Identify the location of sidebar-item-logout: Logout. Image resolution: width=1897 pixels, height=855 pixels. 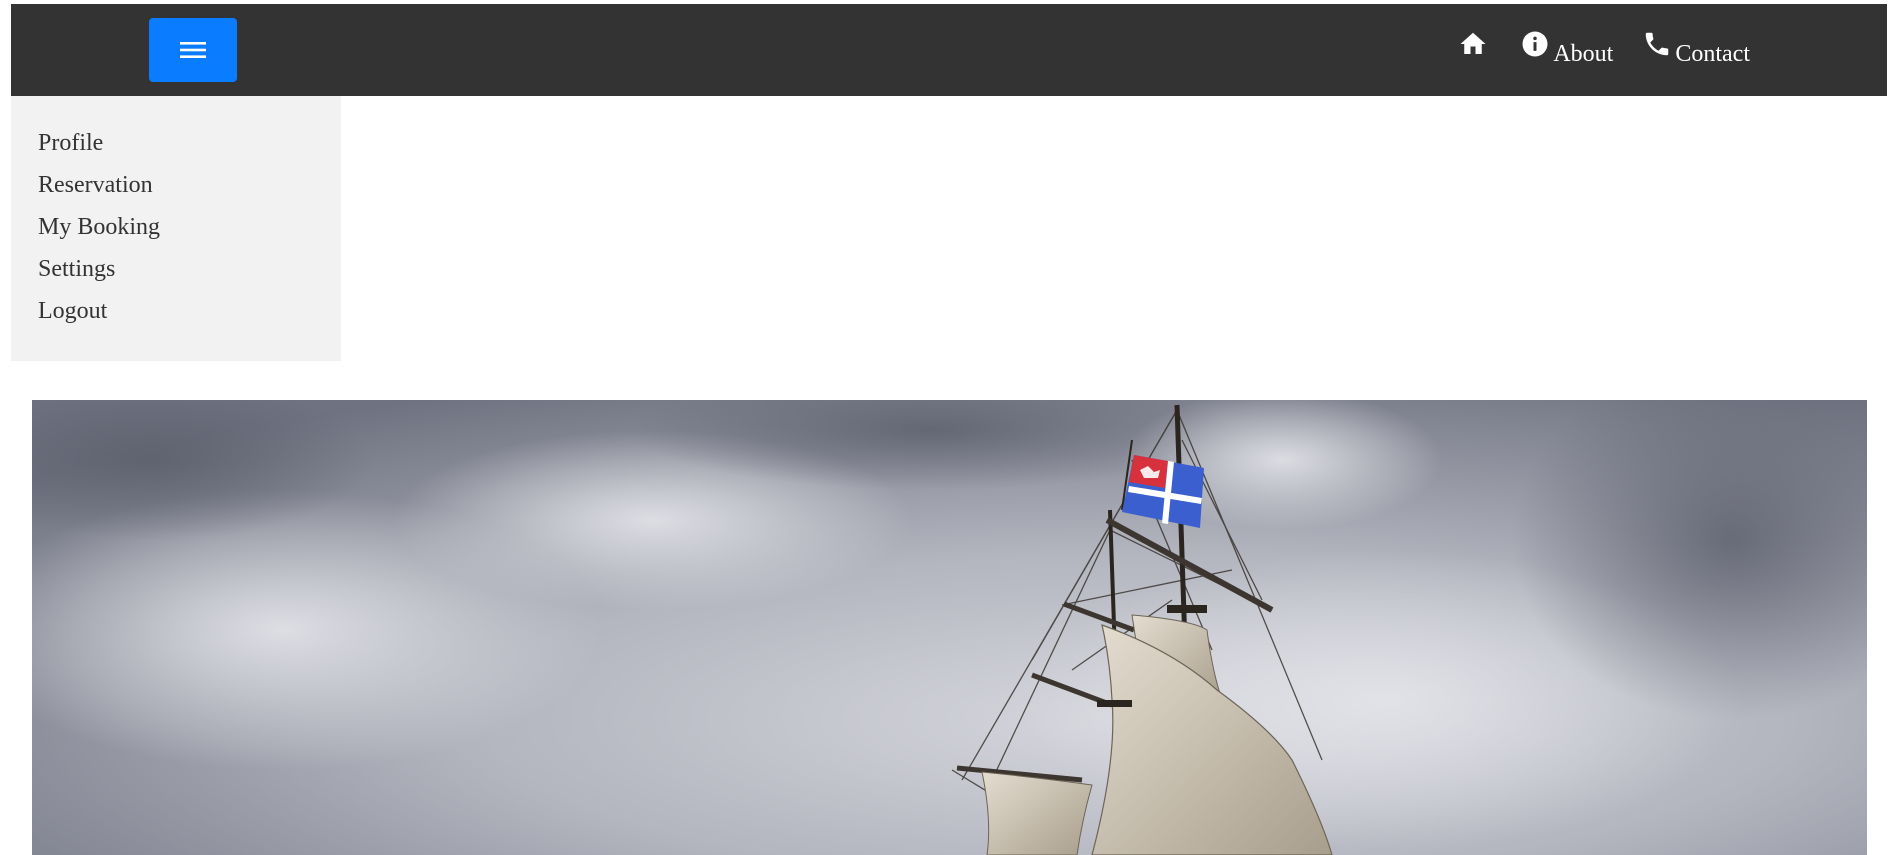
(189, 311).